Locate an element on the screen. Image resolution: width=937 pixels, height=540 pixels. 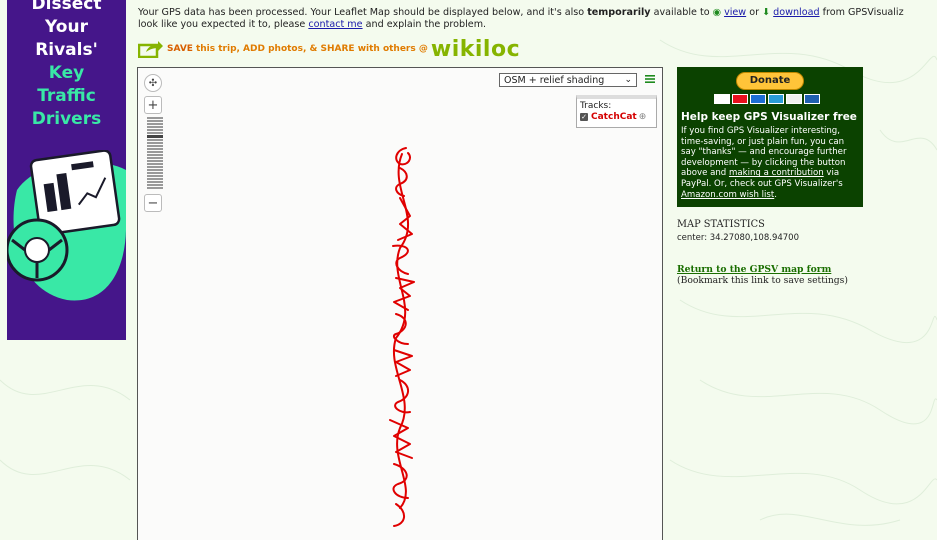
payment-cards is located at coordinates (767, 99).